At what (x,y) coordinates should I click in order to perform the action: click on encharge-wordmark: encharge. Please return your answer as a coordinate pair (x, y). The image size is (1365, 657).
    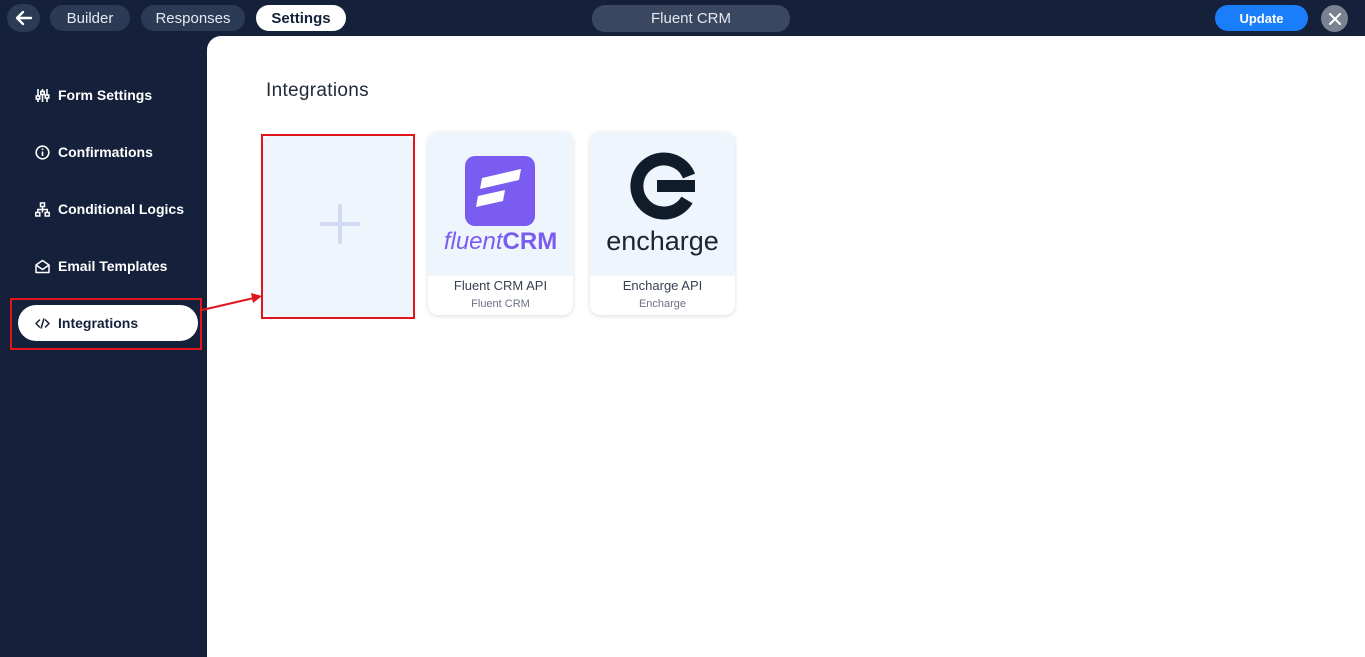
    Looking at the image, I should click on (662, 241).